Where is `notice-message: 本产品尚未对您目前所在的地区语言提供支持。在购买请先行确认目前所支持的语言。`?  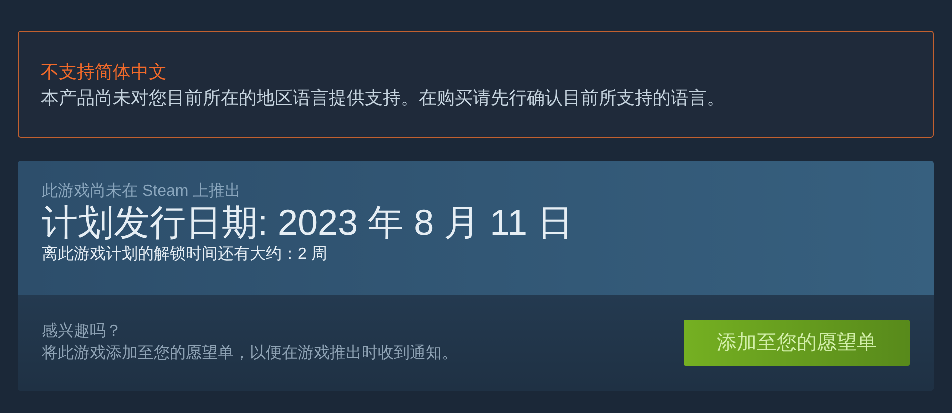
notice-message: 本产品尚未对您目前所在的地区语言提供支持。在购买请先行确认目前所支持的语言。 is located at coordinates (383, 98).